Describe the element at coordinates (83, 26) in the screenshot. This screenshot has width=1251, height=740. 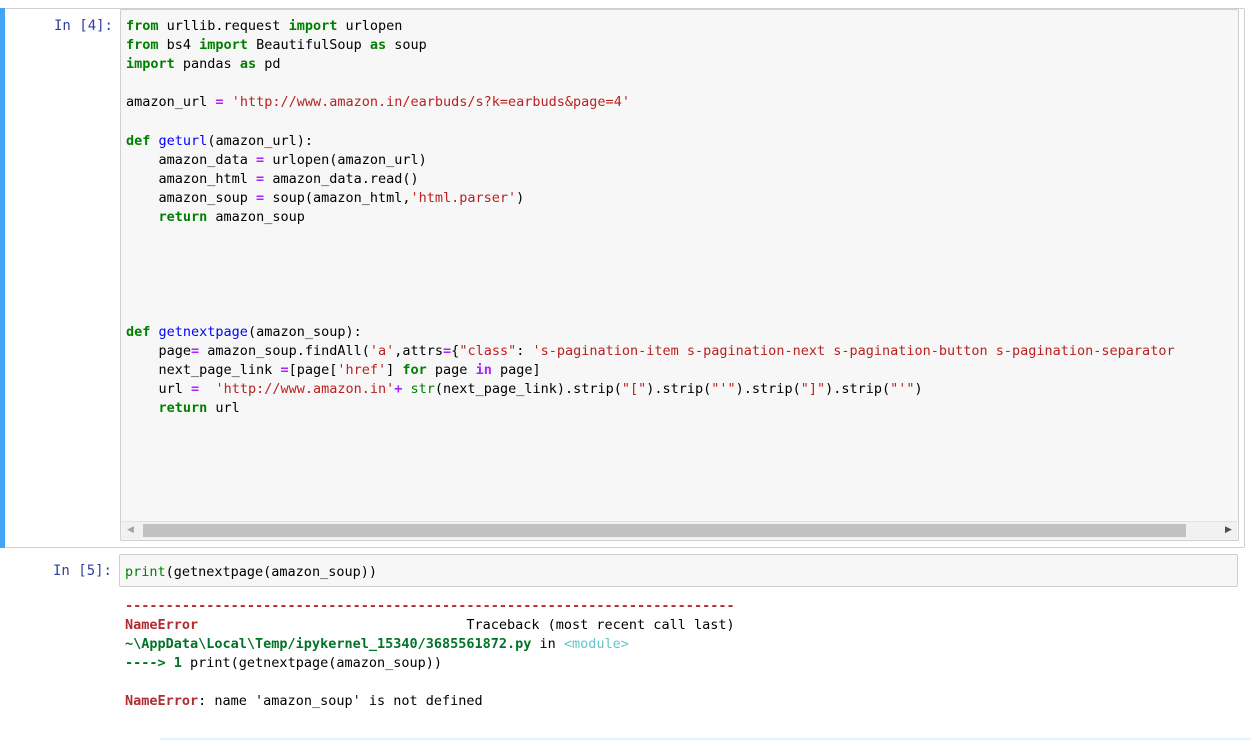
I see `input-prompt: In [4]:` at that location.